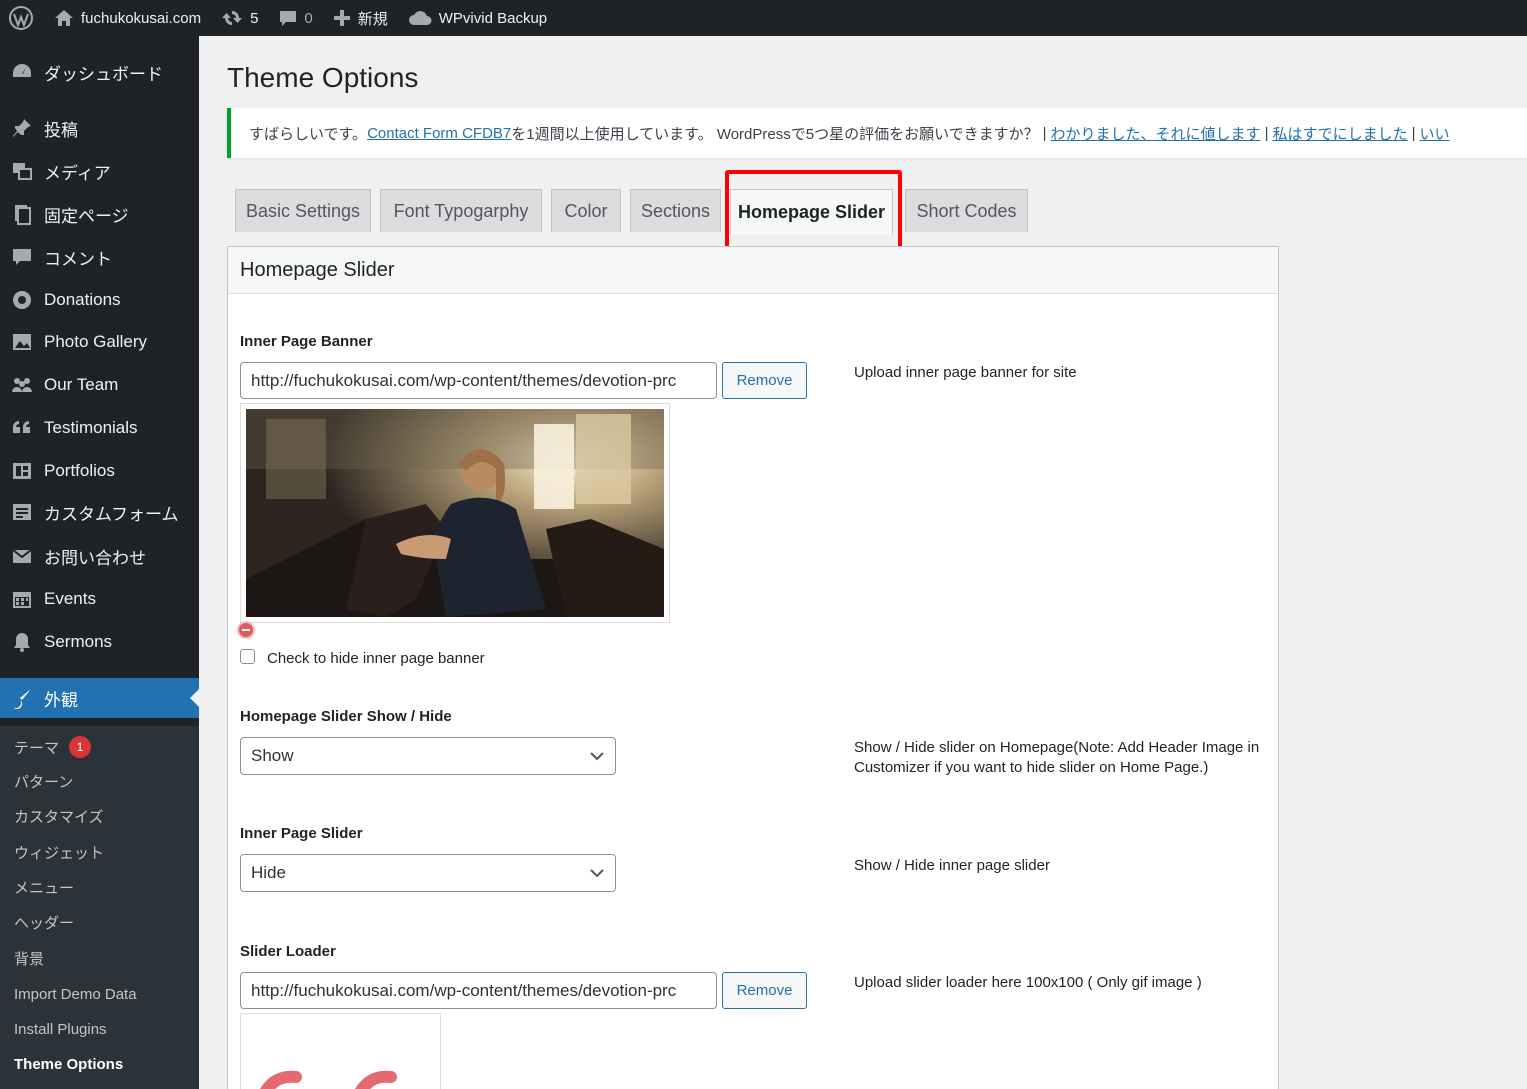  I want to click on wordpress-logo-icon, so click(22, 18).